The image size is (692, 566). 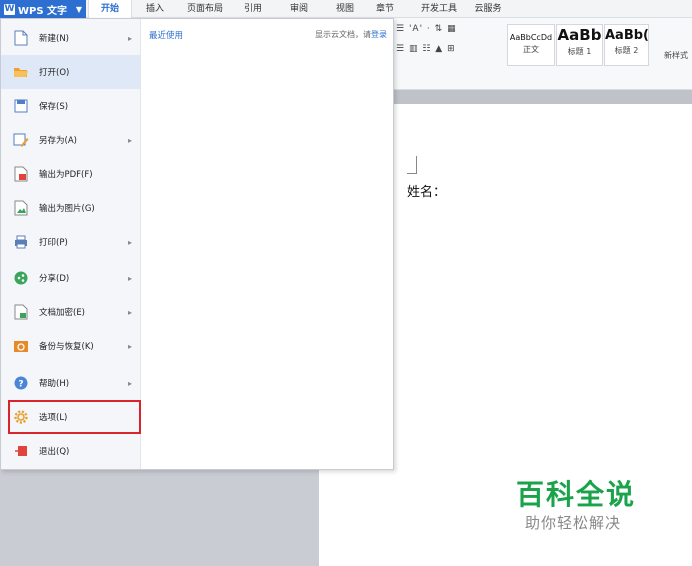 I want to click on style-normal-caption: 正文, so click(x=531, y=49).